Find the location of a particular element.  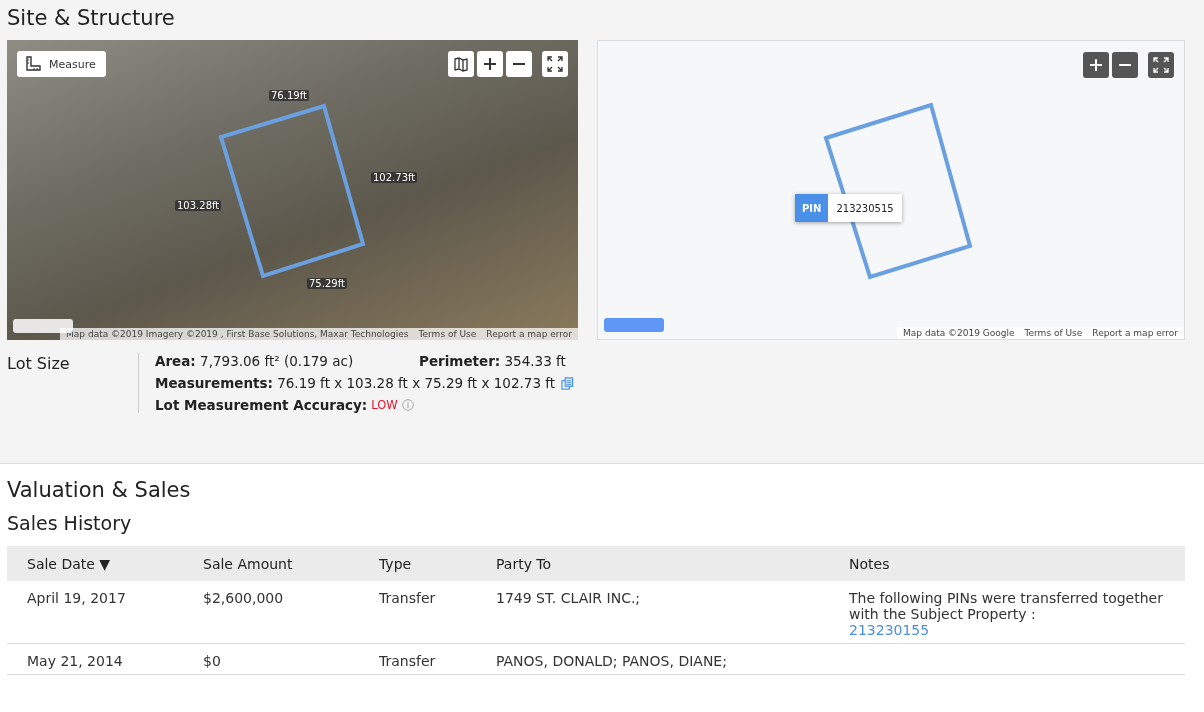

ruler-icon is located at coordinates (33, 64).